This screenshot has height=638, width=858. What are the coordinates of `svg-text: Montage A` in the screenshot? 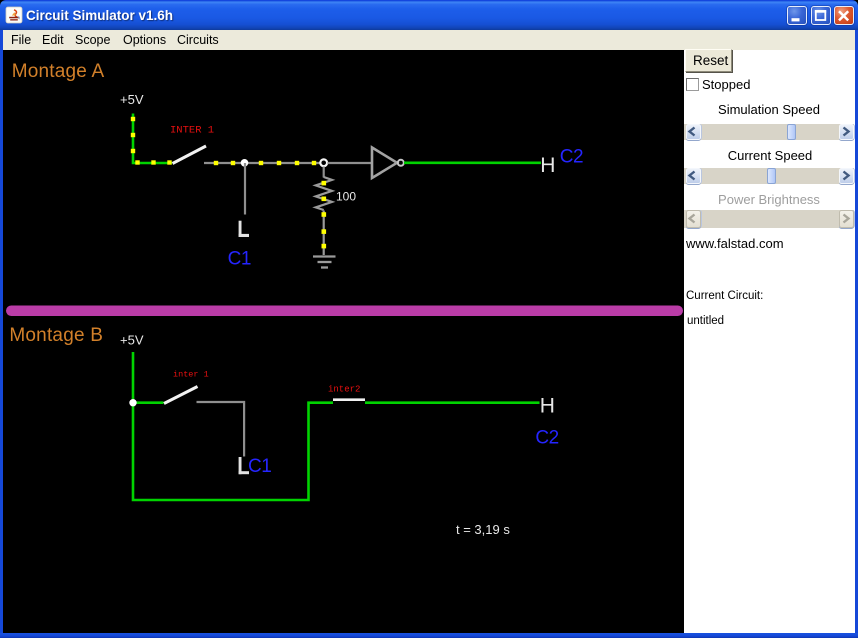 It's located at (58, 71).